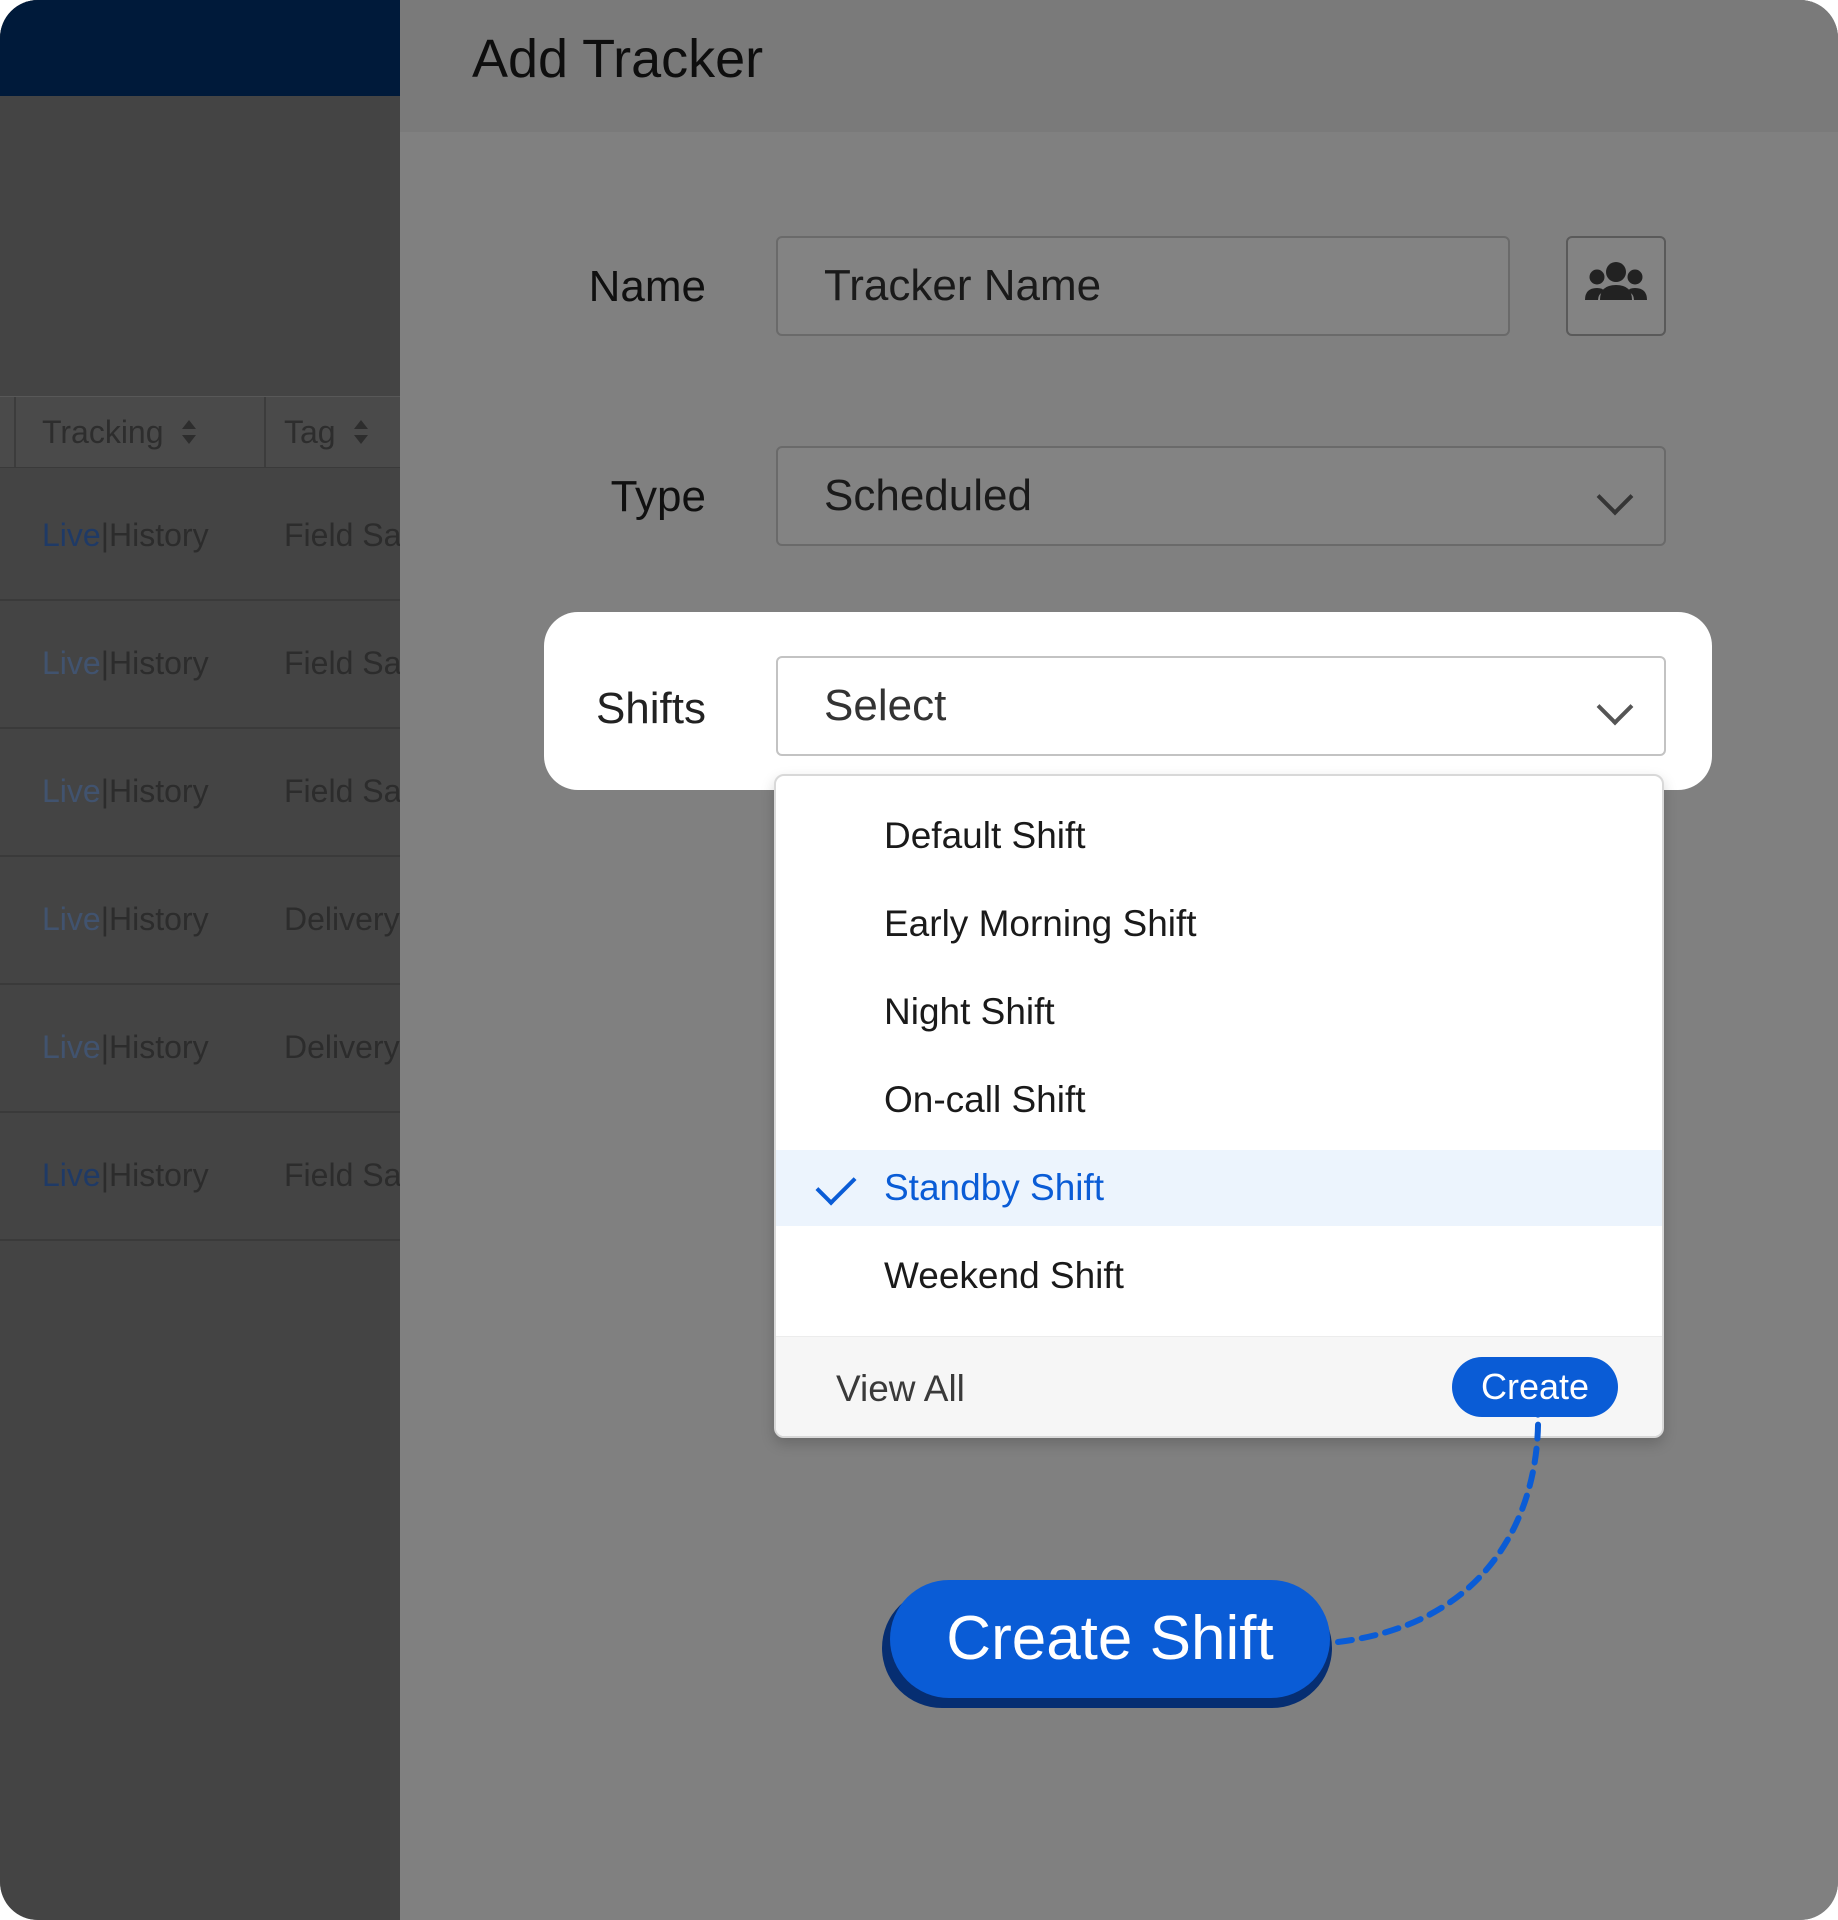  Describe the element at coordinates (928, 495) in the screenshot. I see `type-select-value: Scheduled` at that location.